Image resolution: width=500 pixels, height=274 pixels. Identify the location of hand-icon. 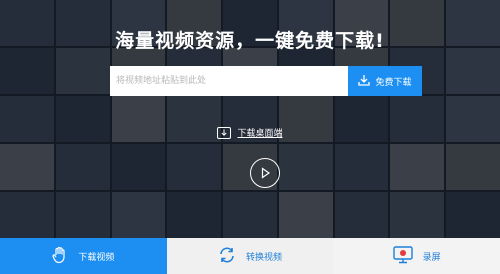
(60, 256).